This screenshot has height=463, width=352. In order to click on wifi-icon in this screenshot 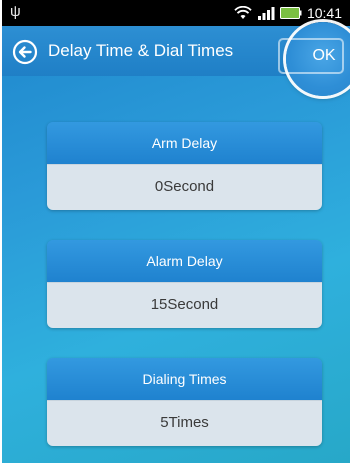, I will do `click(243, 13)`.